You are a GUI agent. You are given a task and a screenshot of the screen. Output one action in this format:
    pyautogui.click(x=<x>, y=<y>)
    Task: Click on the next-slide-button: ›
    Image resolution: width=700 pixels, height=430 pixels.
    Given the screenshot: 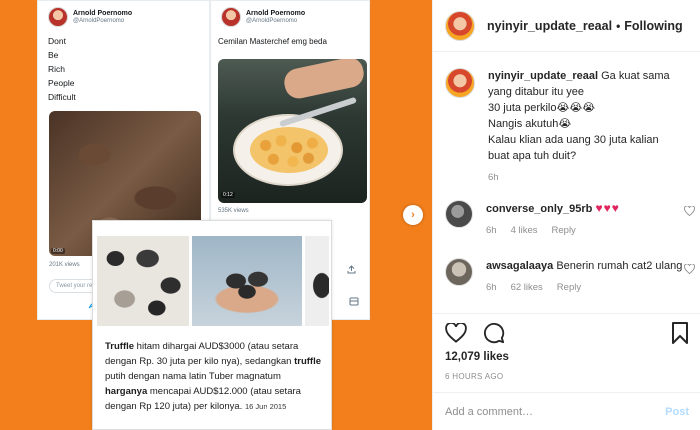 What is the action you would take?
    pyautogui.click(x=413, y=215)
    